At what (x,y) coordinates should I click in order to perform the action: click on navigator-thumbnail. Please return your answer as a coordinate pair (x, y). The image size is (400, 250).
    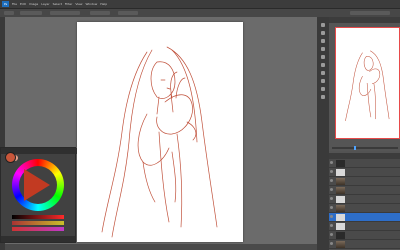
    Looking at the image, I should click on (367, 85).